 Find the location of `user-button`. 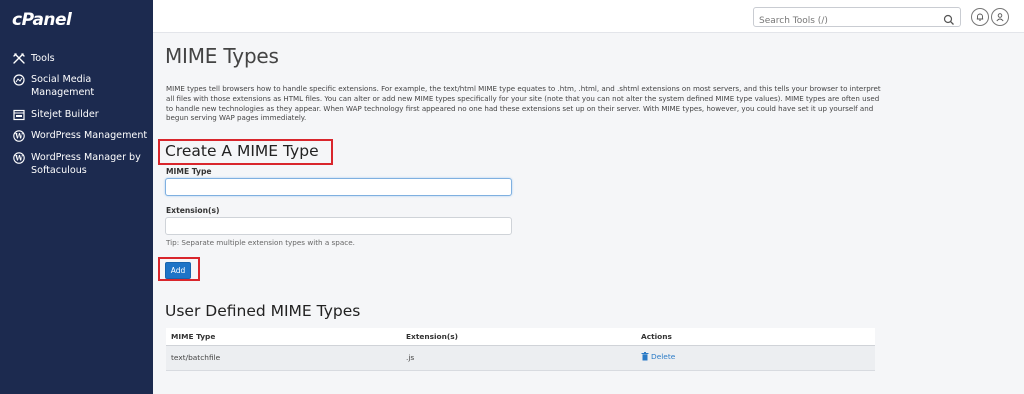

user-button is located at coordinates (1000, 17).